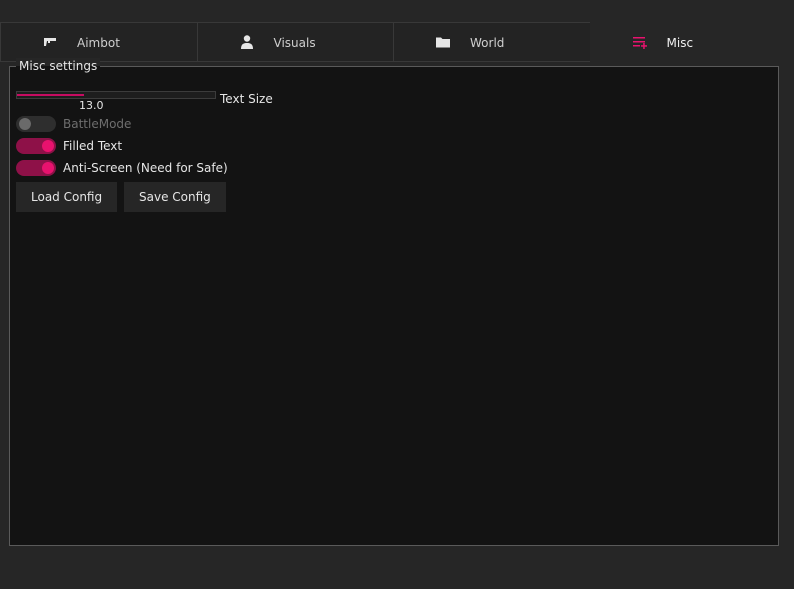  Describe the element at coordinates (639, 43) in the screenshot. I see `list-add-icon` at that location.